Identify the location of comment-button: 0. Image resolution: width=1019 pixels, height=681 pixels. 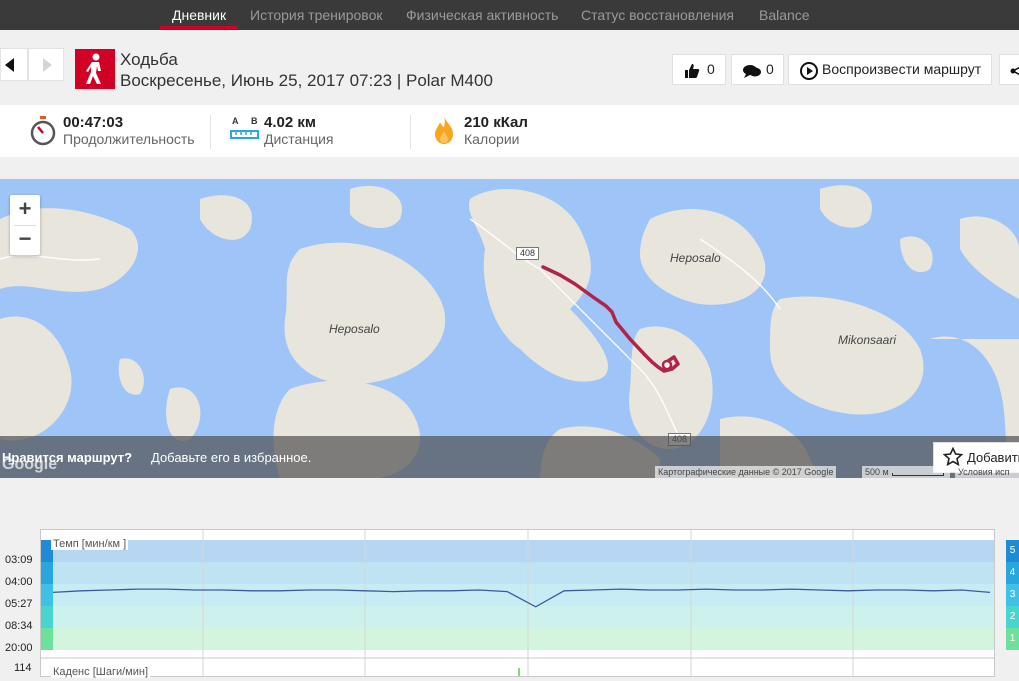
(757, 69).